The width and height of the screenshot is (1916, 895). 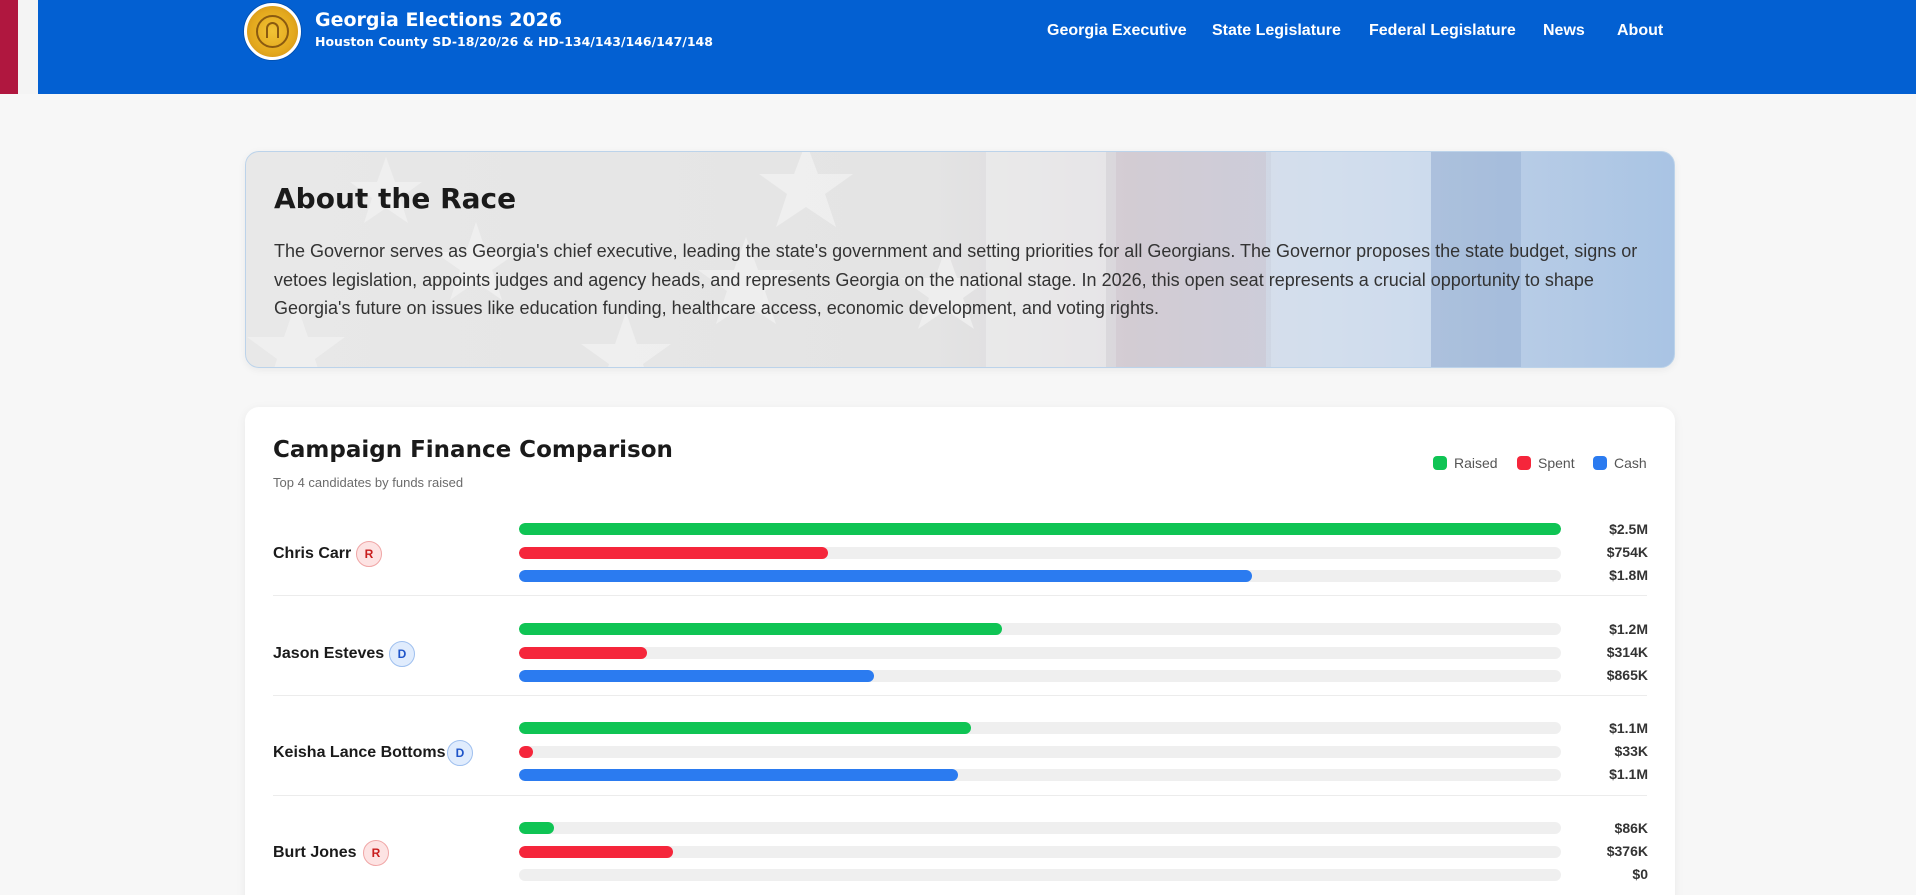 I want to click on legend-cash-swatch, so click(x=1600, y=463).